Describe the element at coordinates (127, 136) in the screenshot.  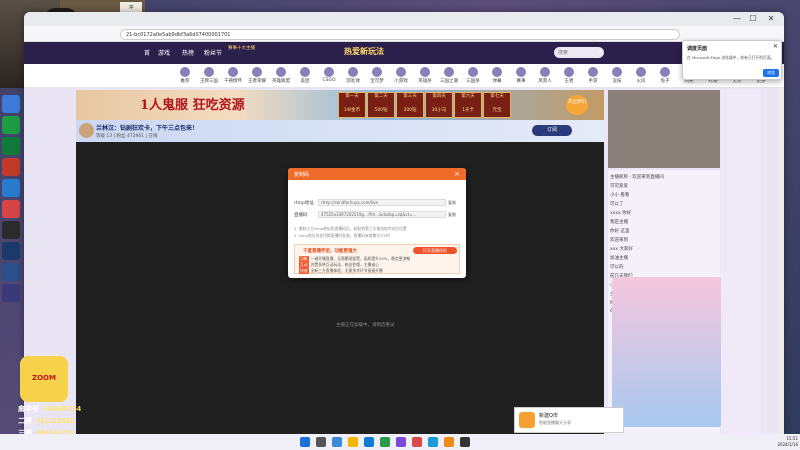
I see `room-meta: 等级 13 | 粉丝 472961 | 在线` at that location.